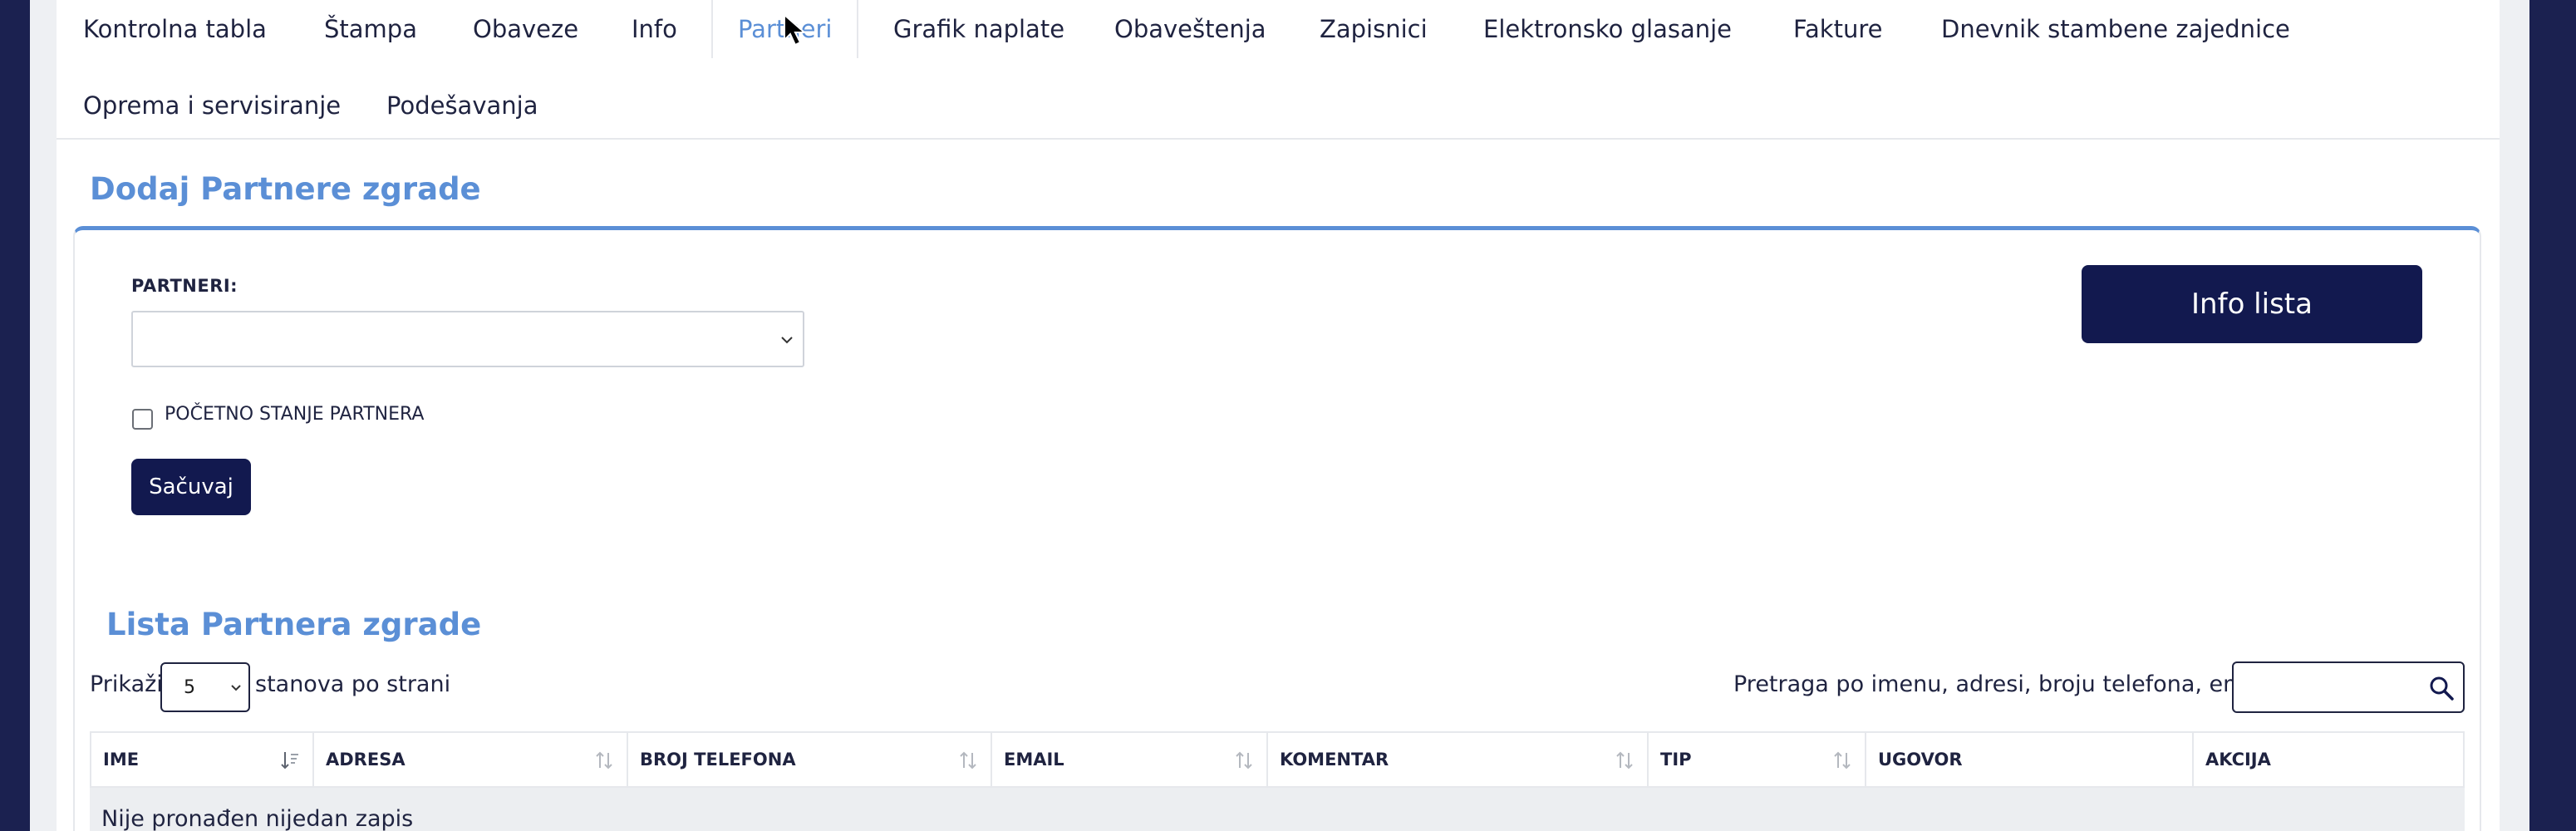 Image resolution: width=2576 pixels, height=831 pixels. What do you see at coordinates (462, 105) in the screenshot?
I see `nav-item-podesavanja: Podešavanja` at bounding box center [462, 105].